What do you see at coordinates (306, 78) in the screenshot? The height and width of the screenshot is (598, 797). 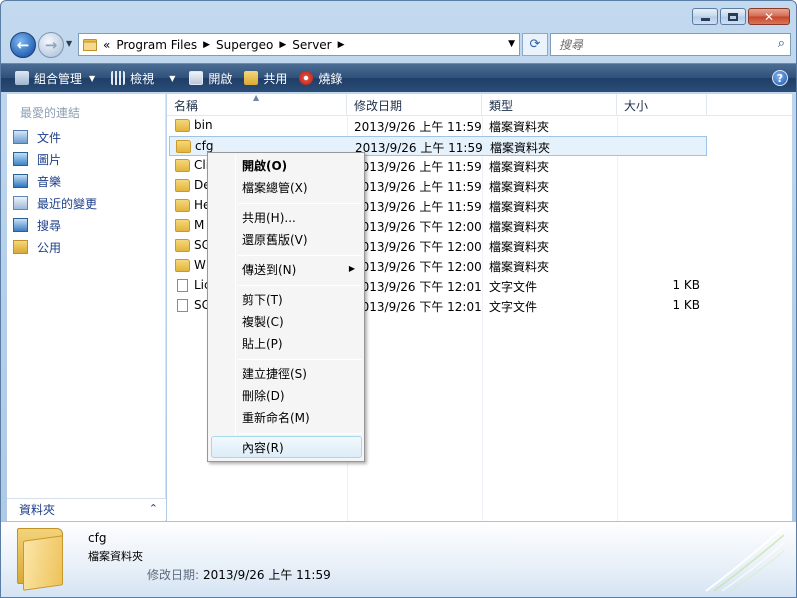 I see `burn-disc-icon` at bounding box center [306, 78].